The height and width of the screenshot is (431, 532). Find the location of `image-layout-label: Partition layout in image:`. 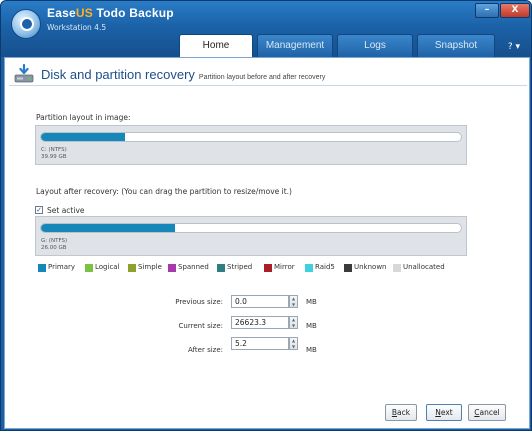

image-layout-label: Partition layout in image: is located at coordinates (83, 117).